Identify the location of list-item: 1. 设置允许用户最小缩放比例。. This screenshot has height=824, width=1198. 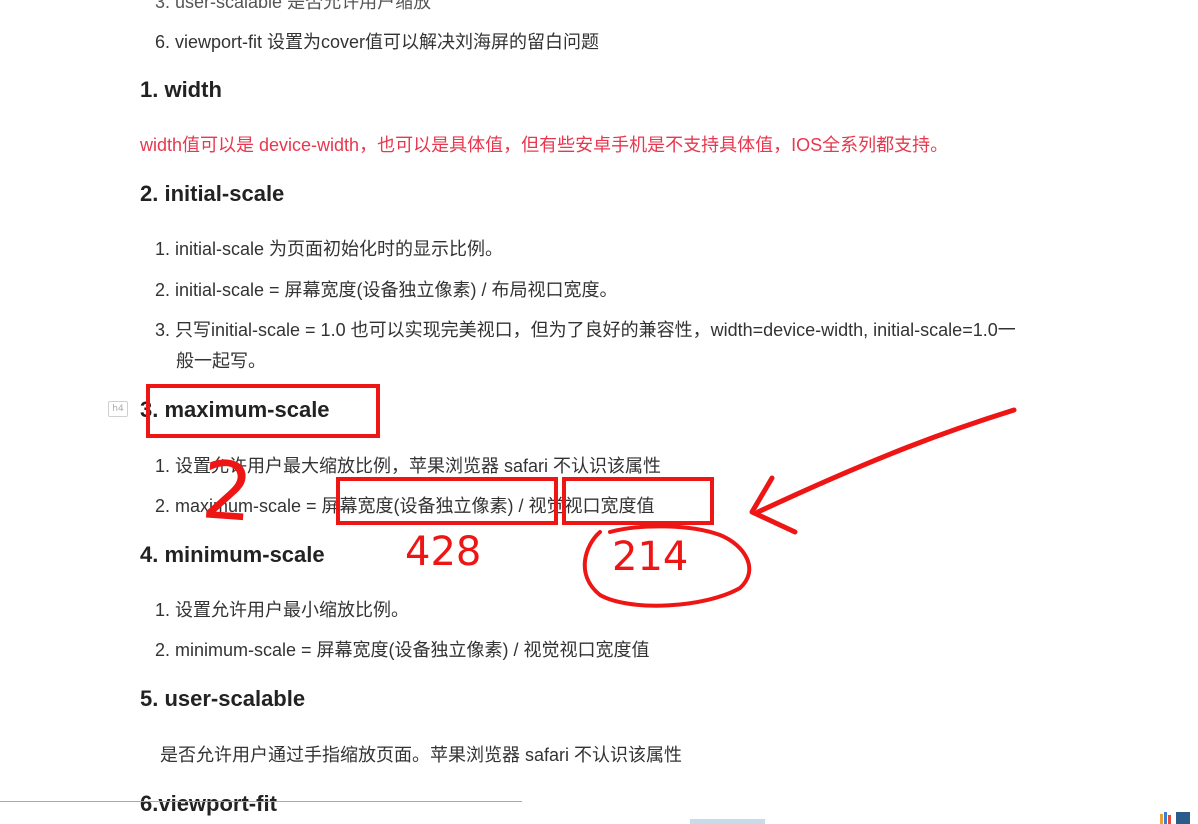
(282, 610).